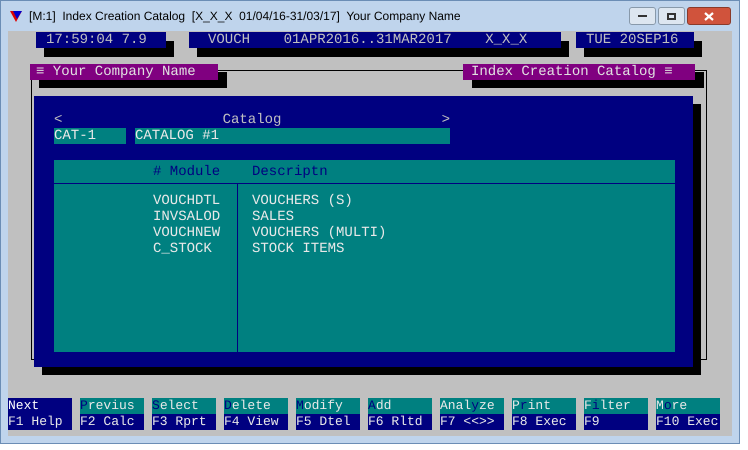 Image resolution: width=748 pixels, height=450 pixels. What do you see at coordinates (245, 16) in the screenshot?
I see `window-title: [M:1] Index Creation Catalog [X_X_X 01/04/16-31/03/17] Your Company Name` at bounding box center [245, 16].